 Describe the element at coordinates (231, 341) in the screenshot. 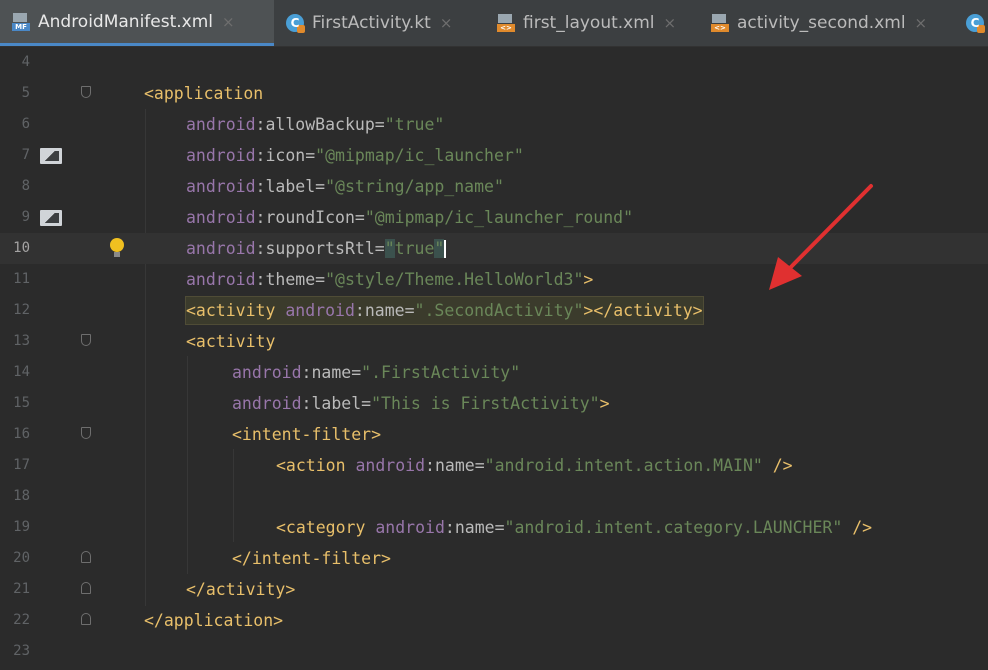

I see `code-text: <activity` at that location.